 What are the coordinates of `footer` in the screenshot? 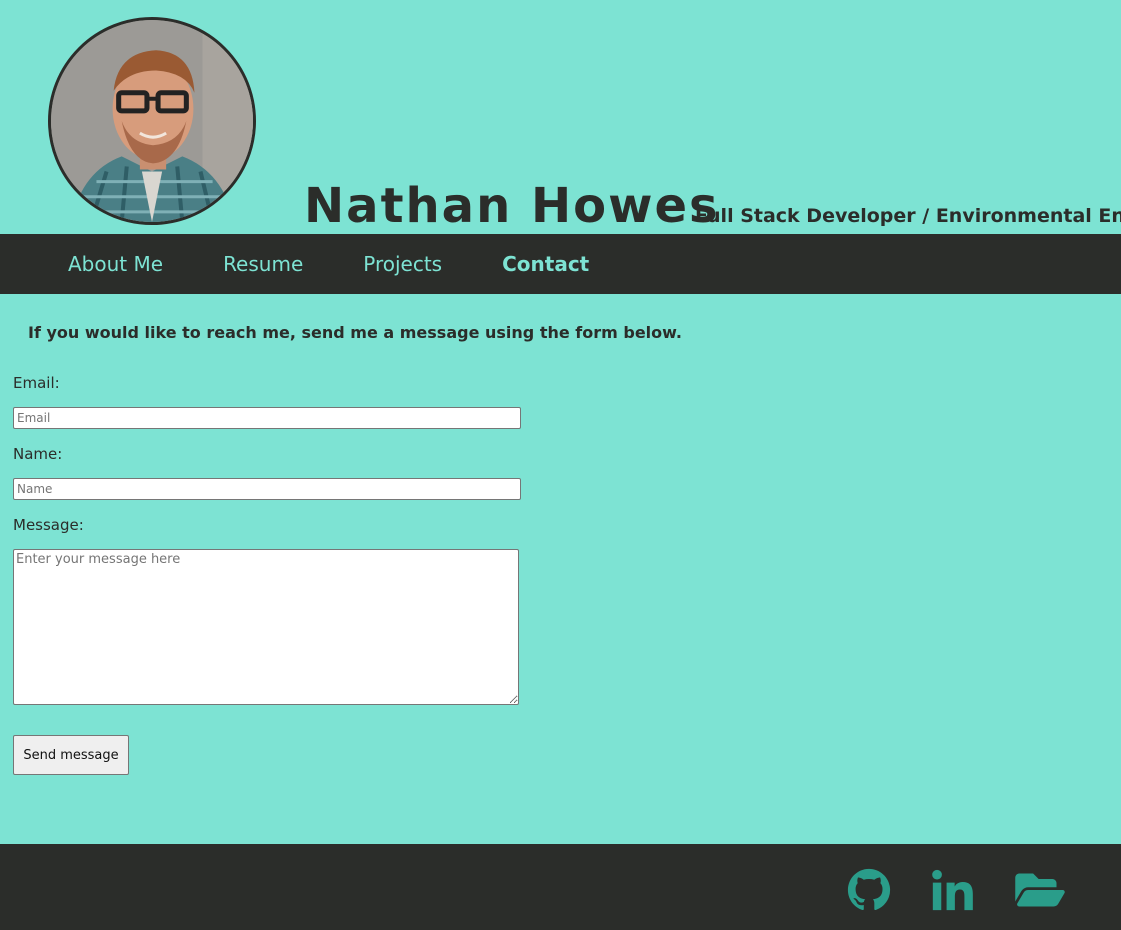 It's located at (560, 887).